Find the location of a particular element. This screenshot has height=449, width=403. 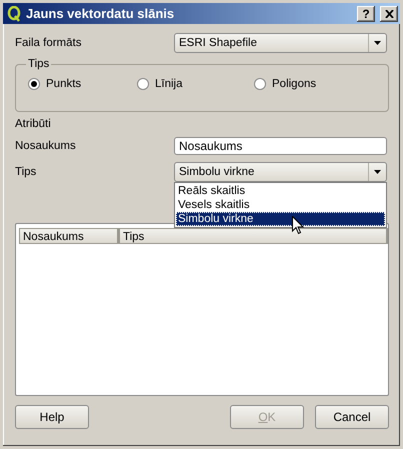

help-button: ? is located at coordinates (366, 14).